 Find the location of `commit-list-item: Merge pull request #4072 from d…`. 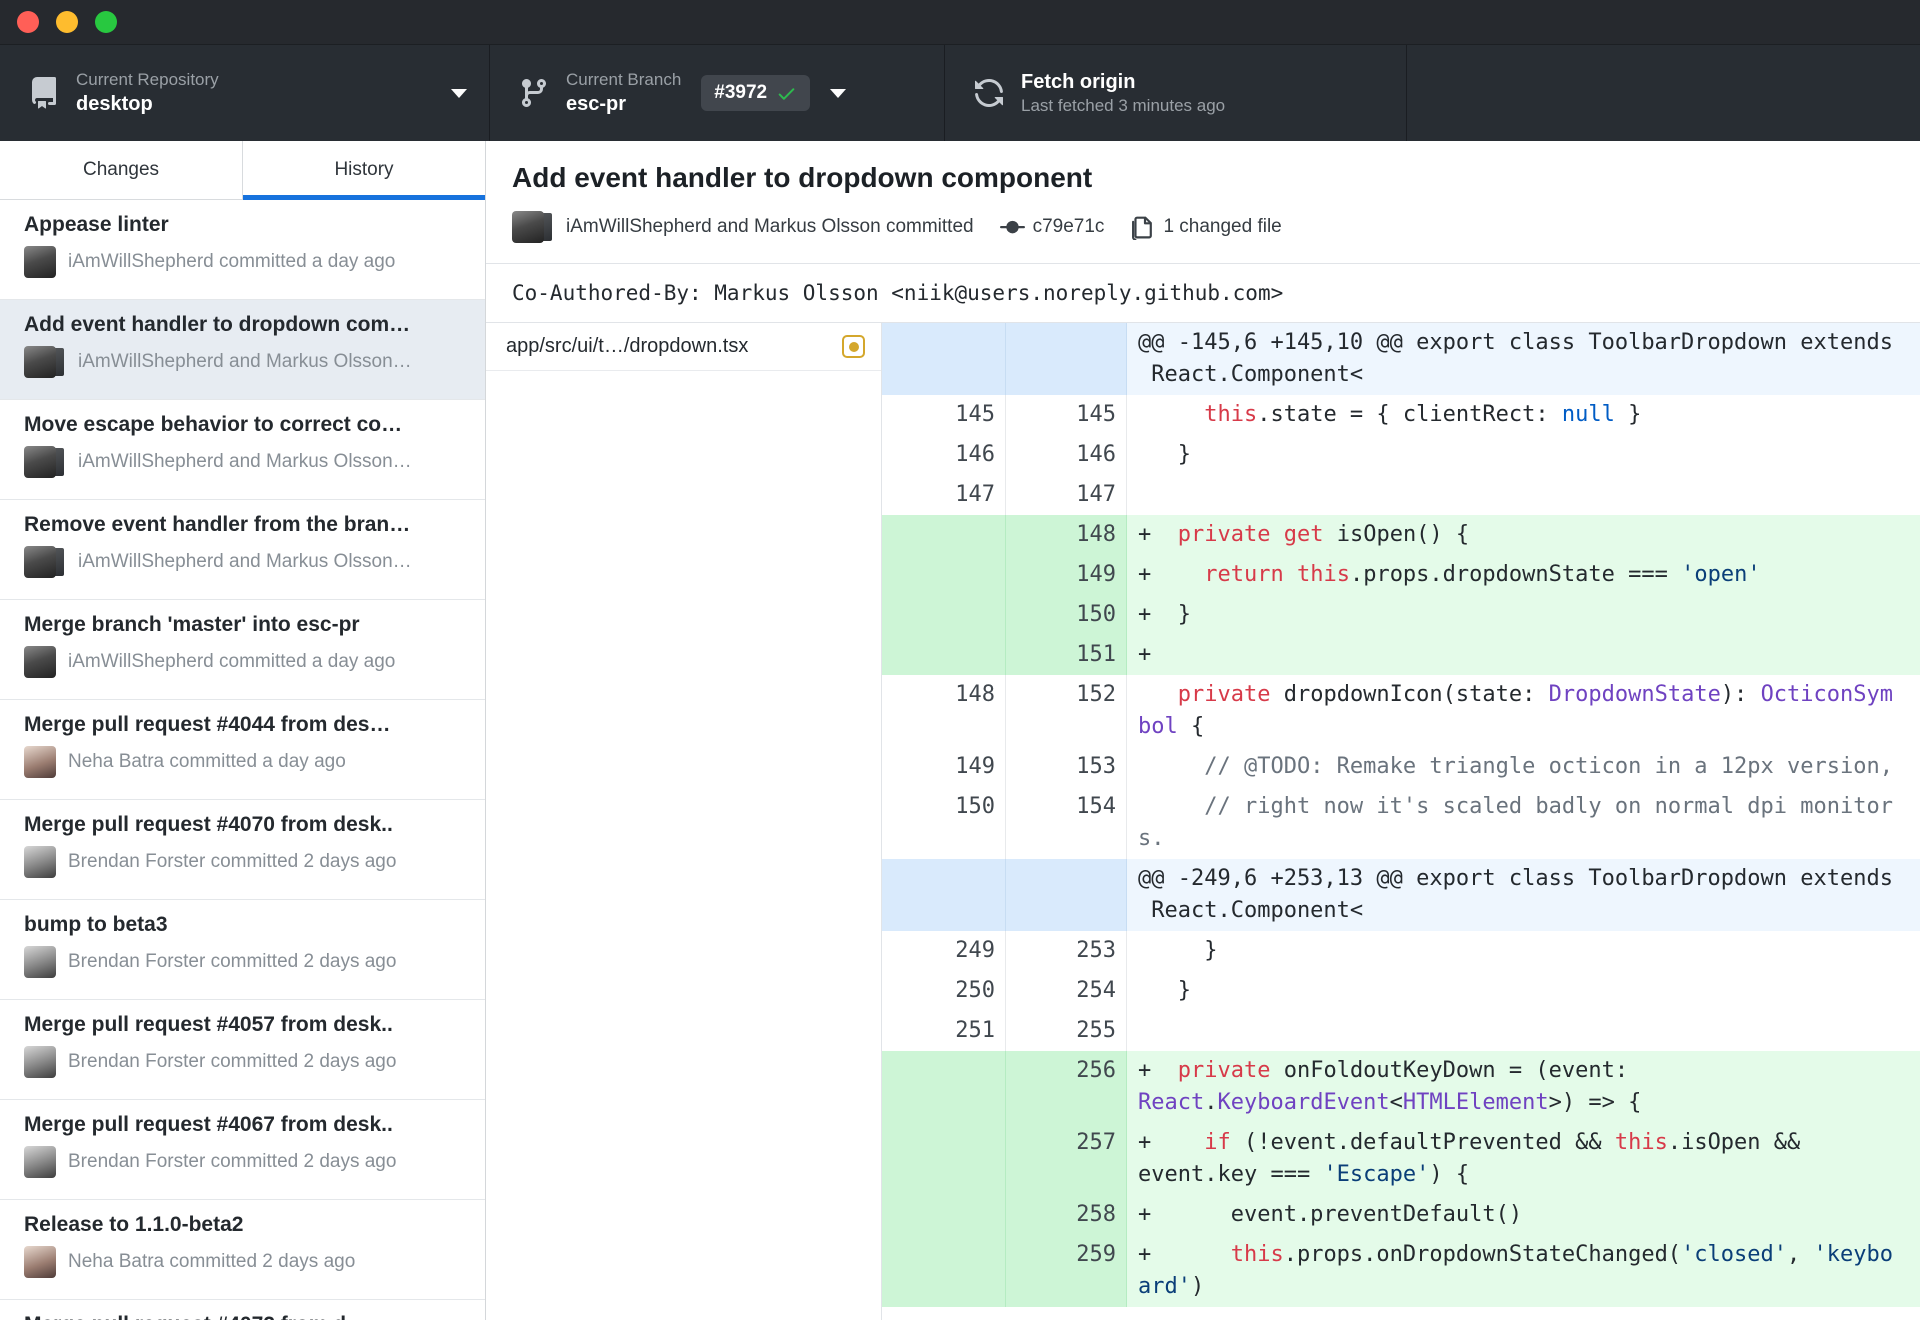

commit-list-item: Merge pull request #4072 from d… is located at coordinates (242, 1310).